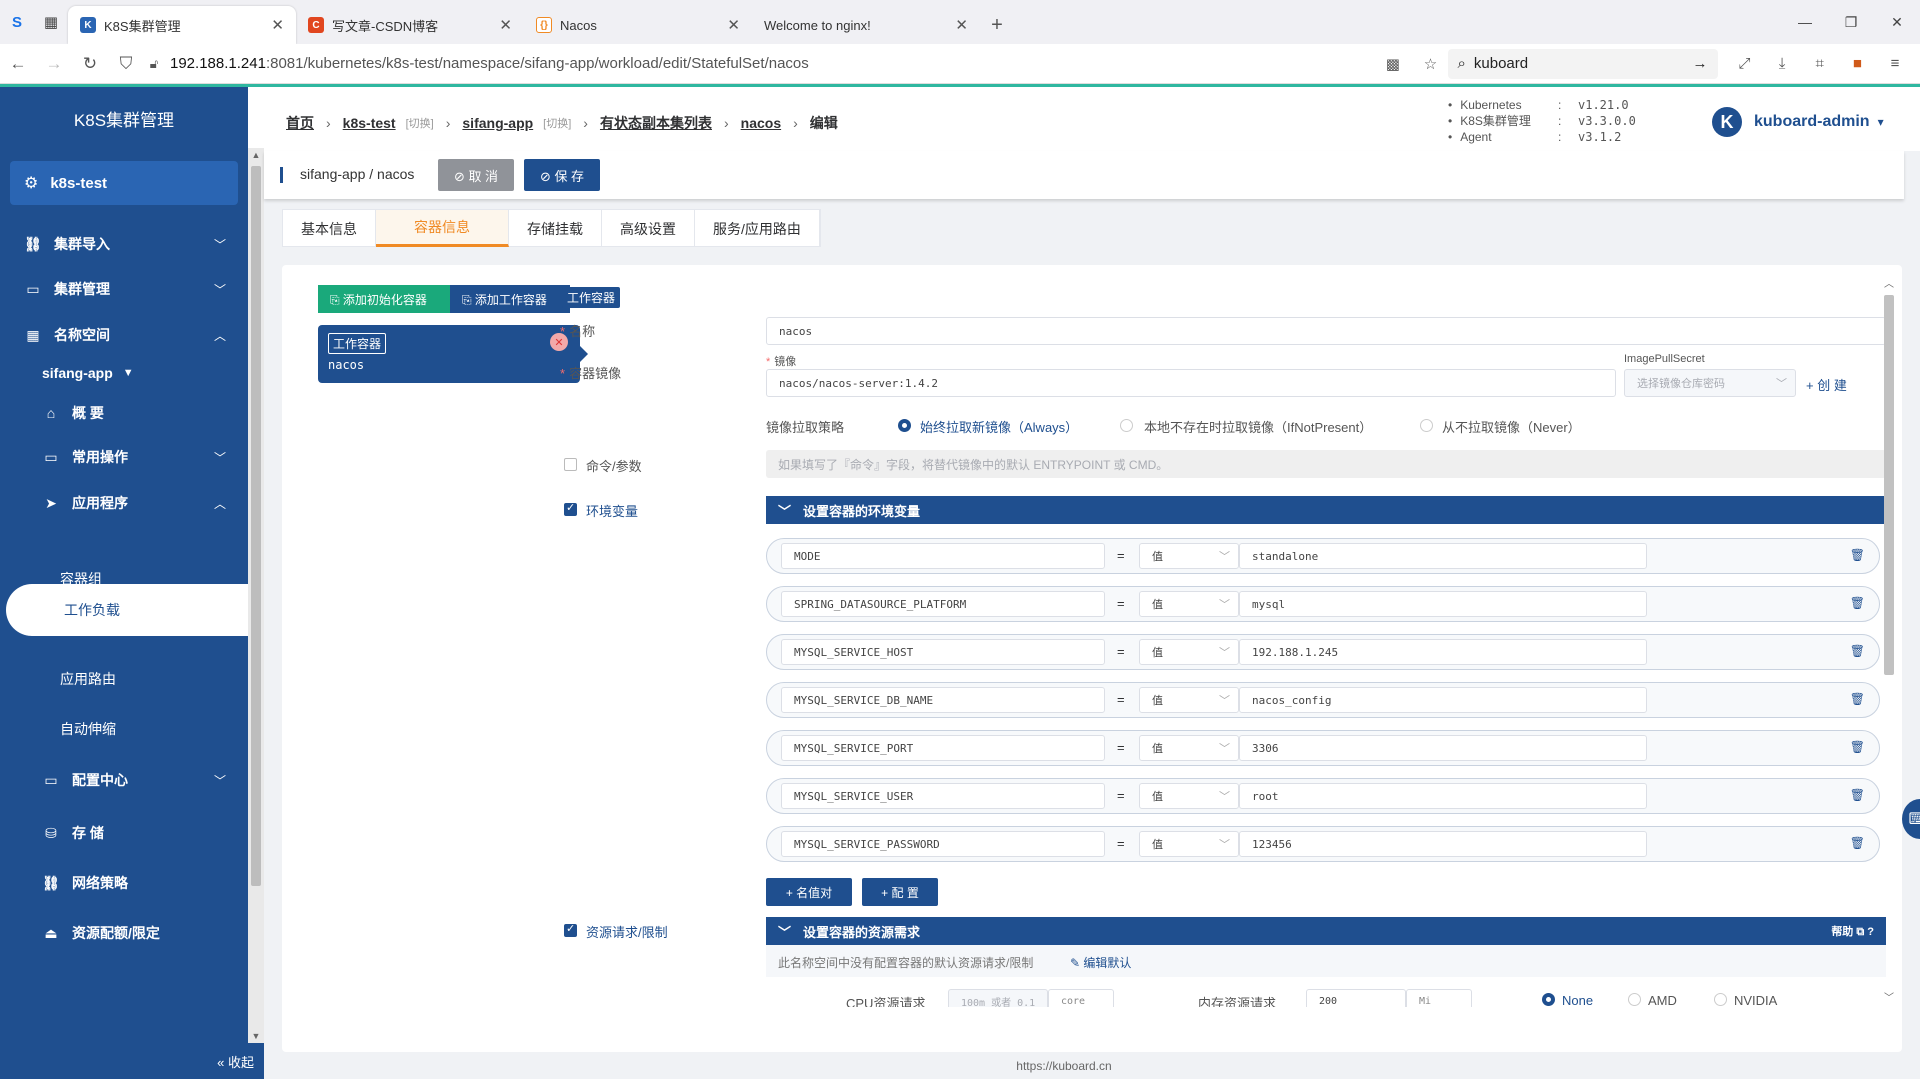 The image size is (1920, 1079). What do you see at coordinates (1820, 63) in the screenshot?
I see `crop-icon: ⌗` at bounding box center [1820, 63].